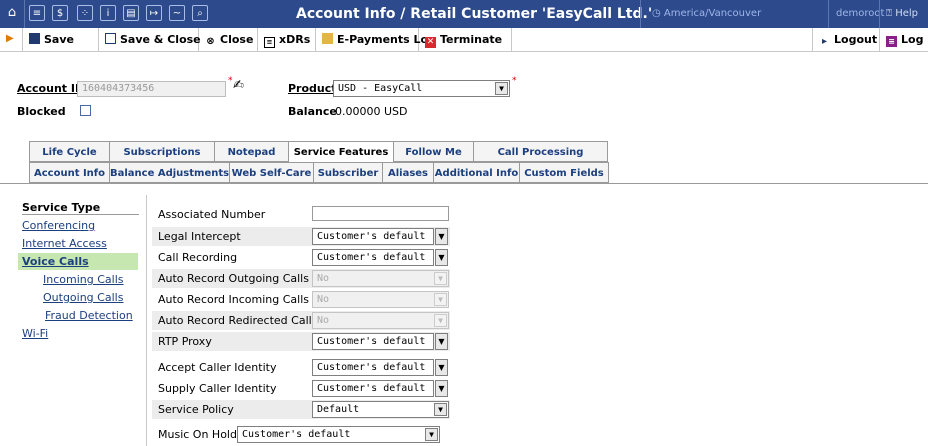  What do you see at coordinates (348, 172) in the screenshot?
I see `tab-subscriber: Subscriber` at bounding box center [348, 172].